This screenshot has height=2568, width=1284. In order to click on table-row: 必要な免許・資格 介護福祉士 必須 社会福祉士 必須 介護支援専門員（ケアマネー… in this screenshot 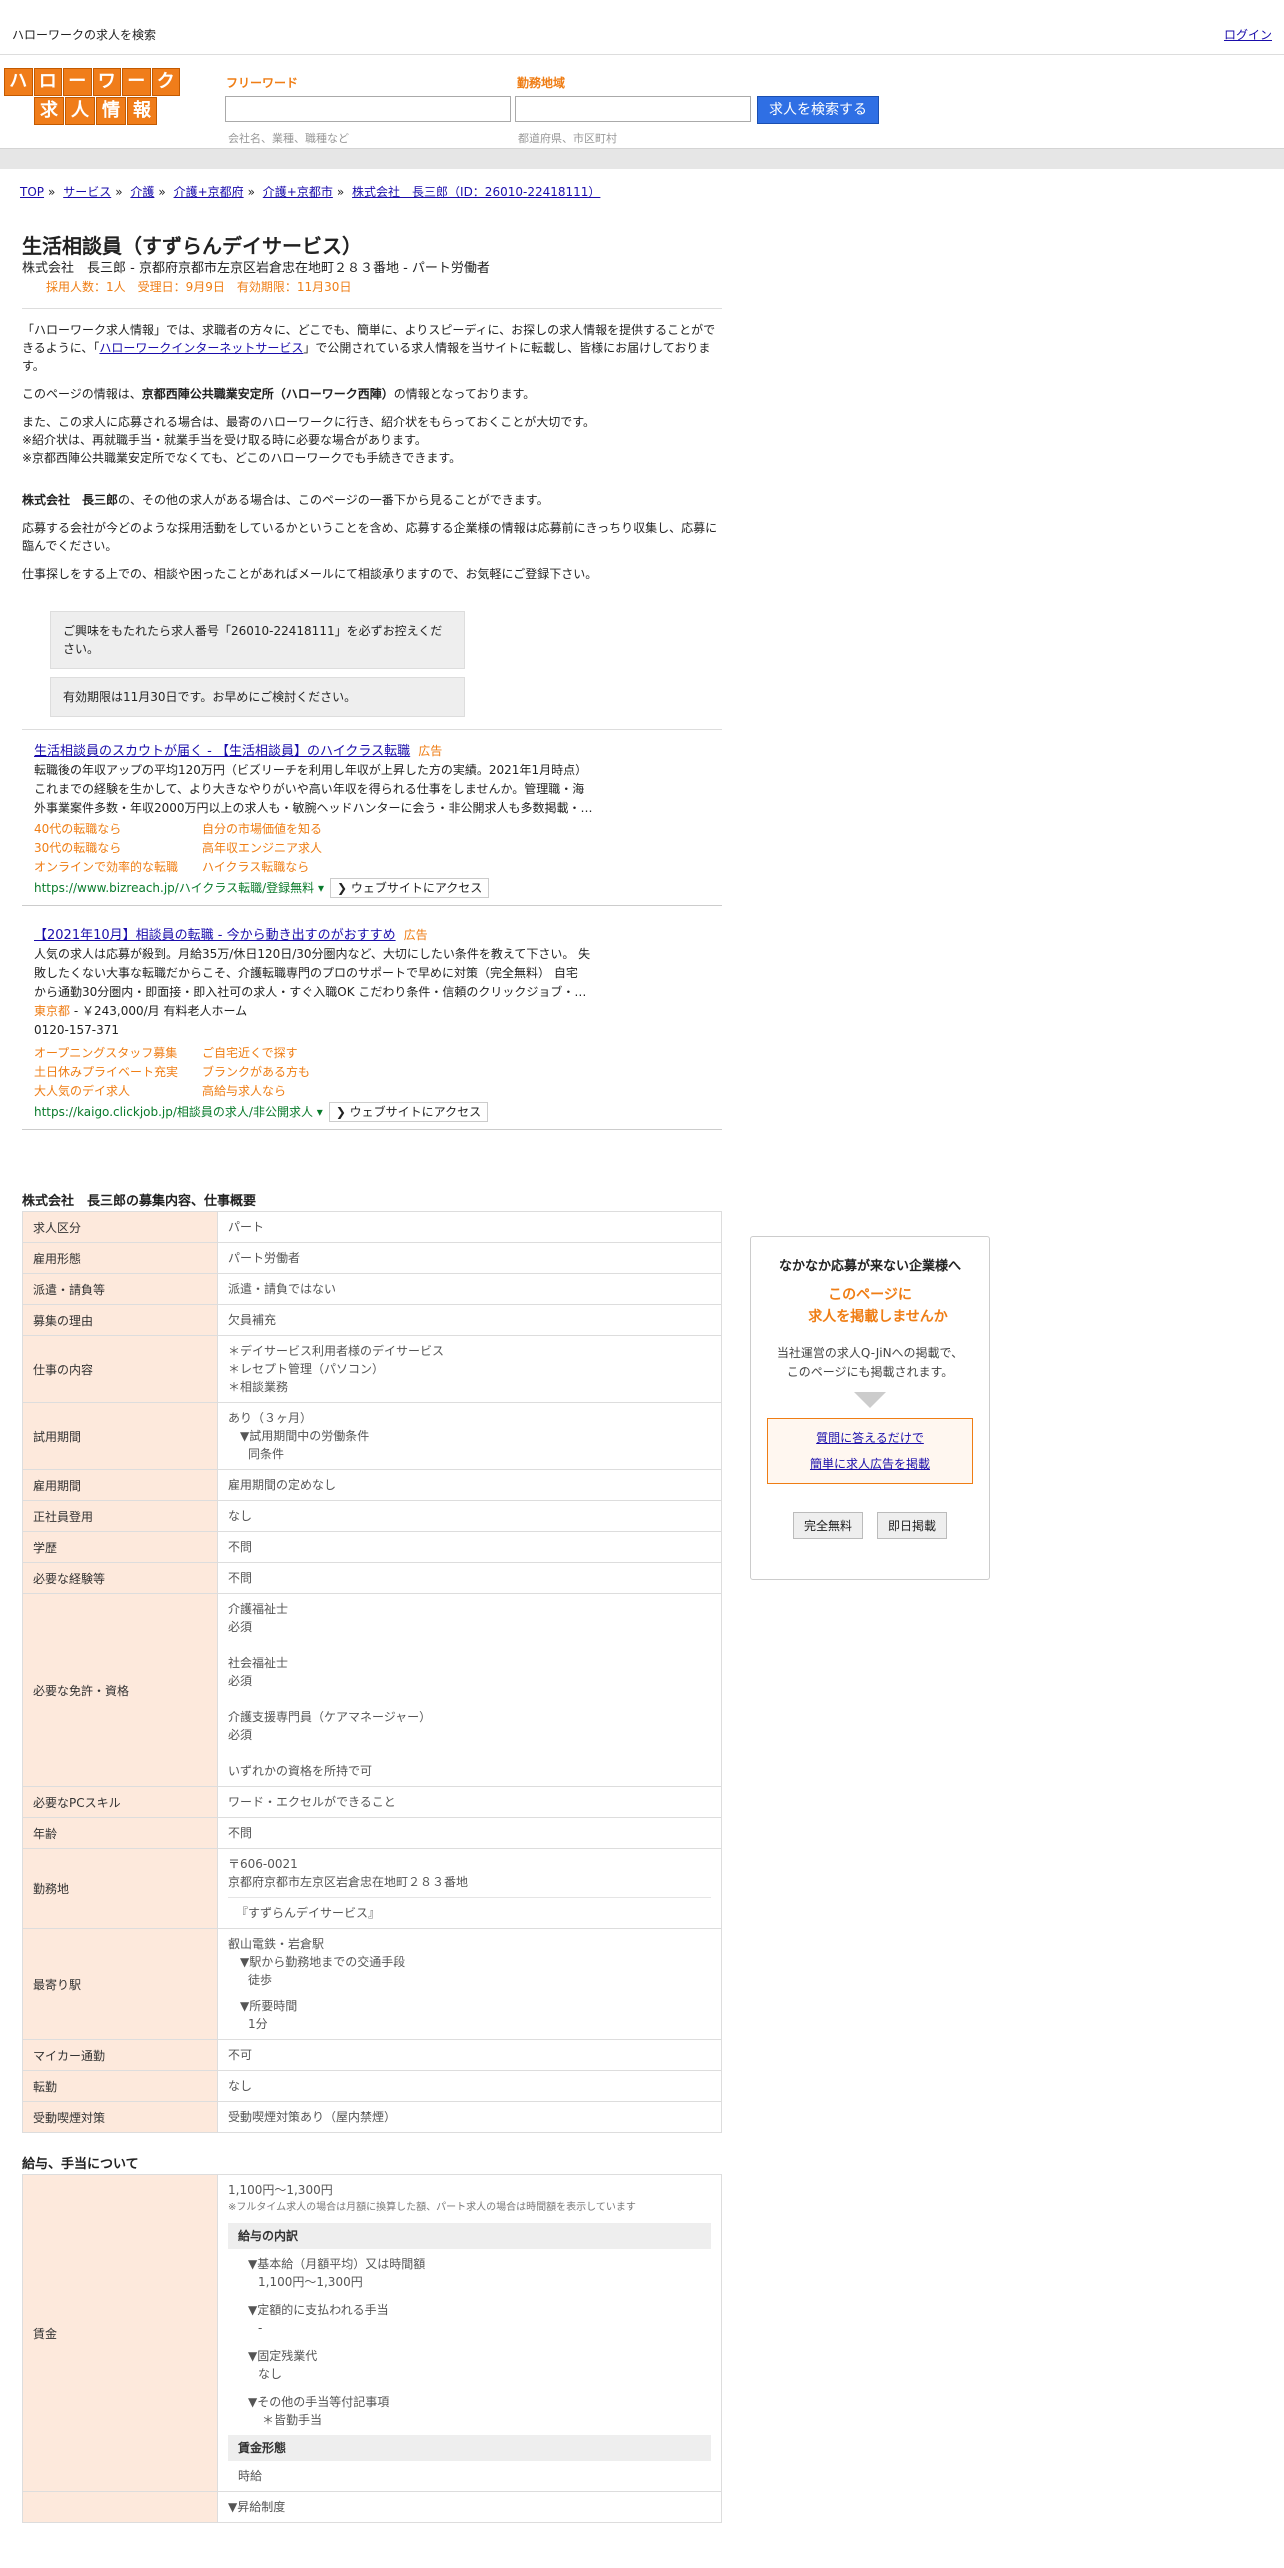, I will do `click(372, 1690)`.